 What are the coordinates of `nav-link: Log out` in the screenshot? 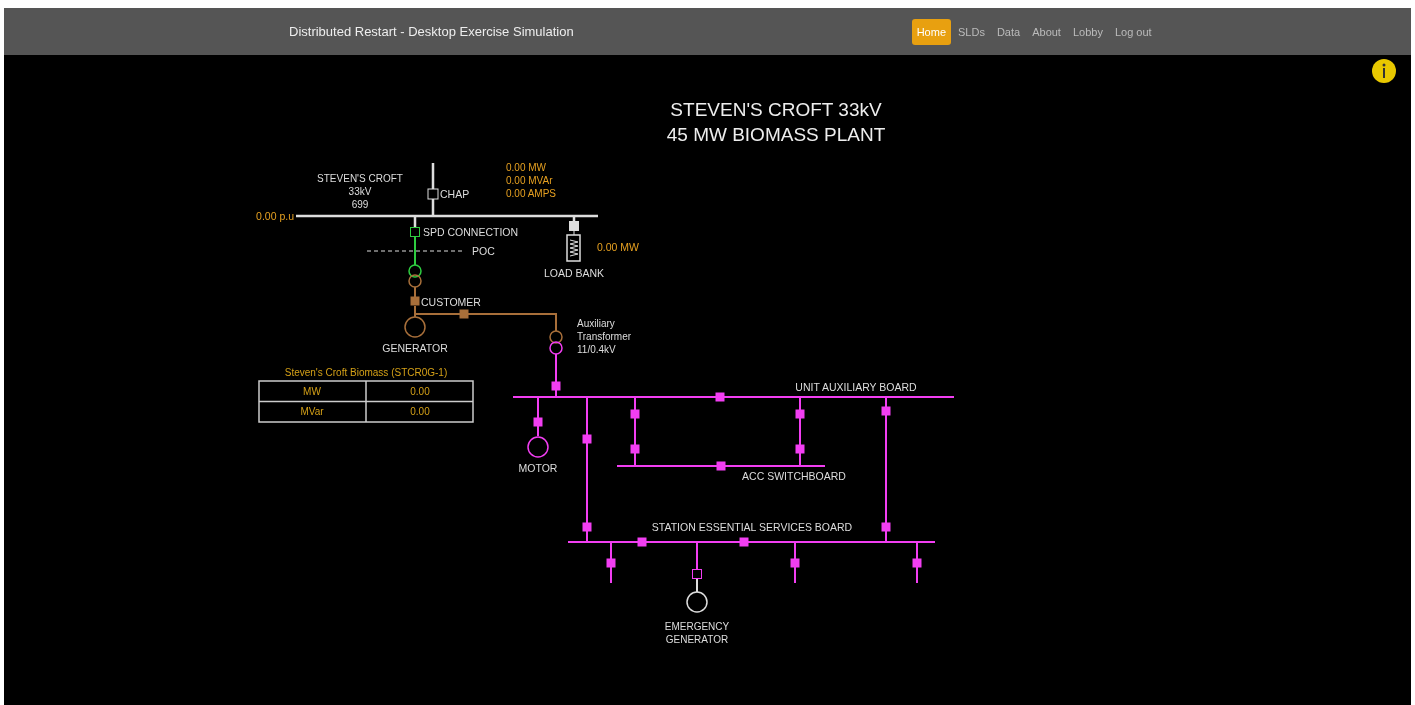 It's located at (1133, 31).